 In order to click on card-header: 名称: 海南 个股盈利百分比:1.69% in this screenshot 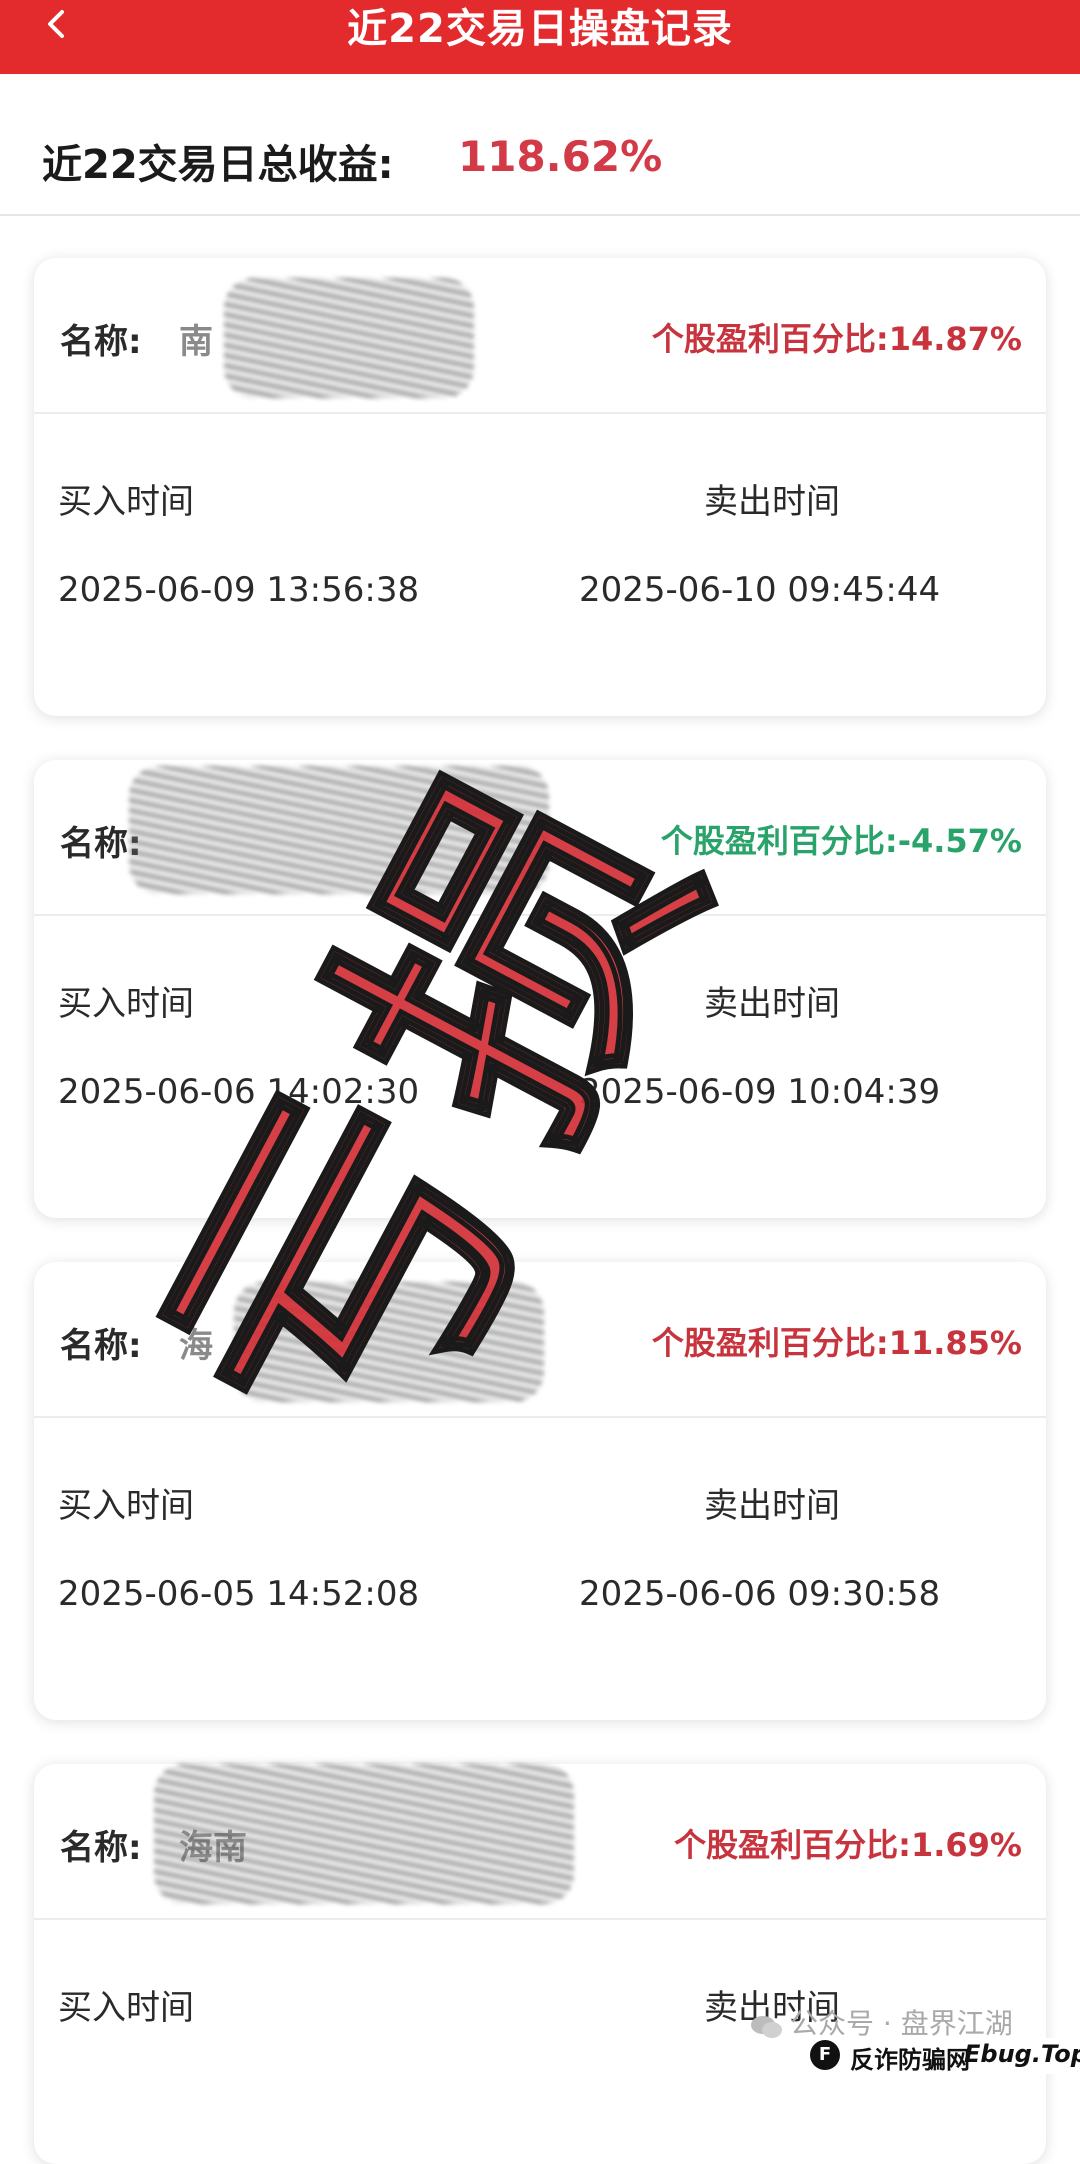, I will do `click(540, 1842)`.